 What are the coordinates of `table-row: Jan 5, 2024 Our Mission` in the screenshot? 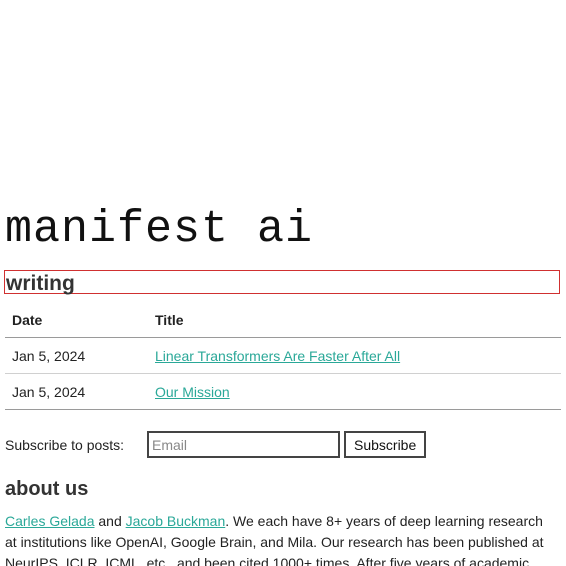 It's located at (283, 391).